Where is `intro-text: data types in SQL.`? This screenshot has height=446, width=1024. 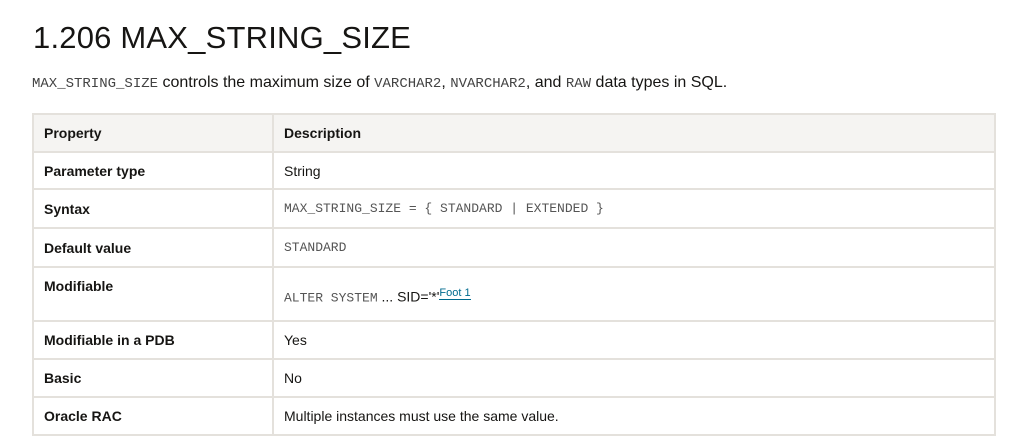
intro-text: data types in SQL. is located at coordinates (659, 82).